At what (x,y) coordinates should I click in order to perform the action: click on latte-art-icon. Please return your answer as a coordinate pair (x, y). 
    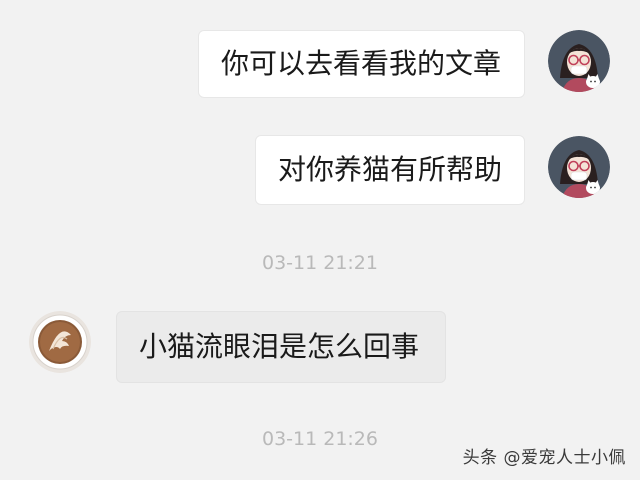
    Looking at the image, I should click on (60, 342).